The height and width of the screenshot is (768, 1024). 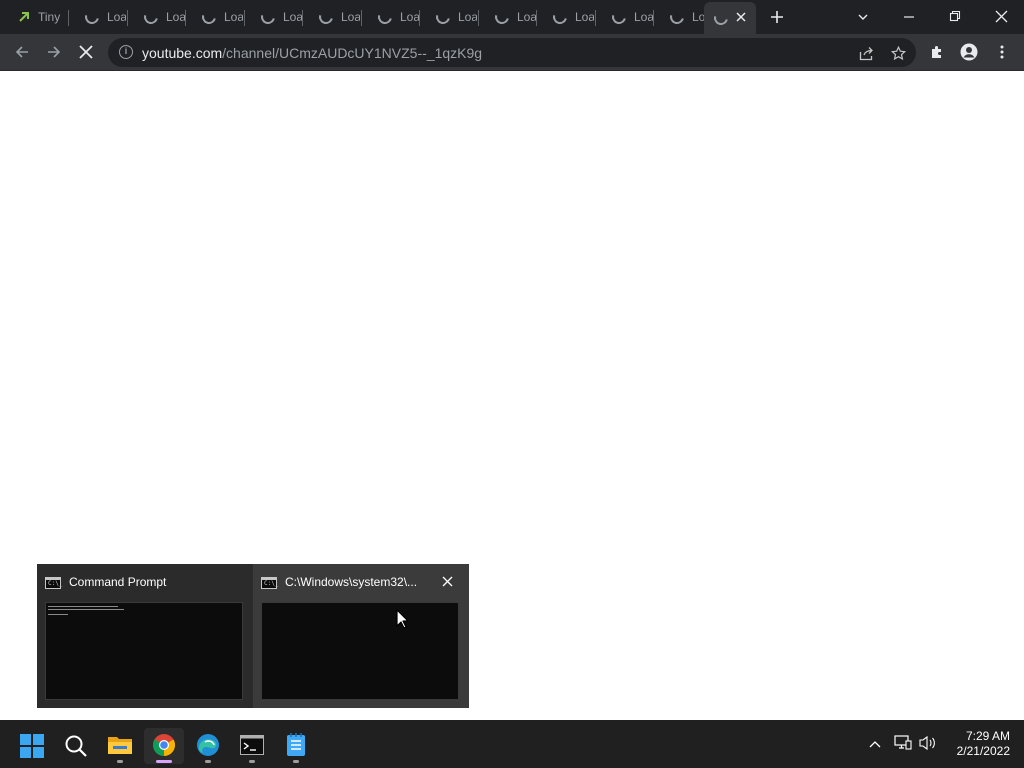 What do you see at coordinates (928, 744) in the screenshot?
I see `volume-icon` at bounding box center [928, 744].